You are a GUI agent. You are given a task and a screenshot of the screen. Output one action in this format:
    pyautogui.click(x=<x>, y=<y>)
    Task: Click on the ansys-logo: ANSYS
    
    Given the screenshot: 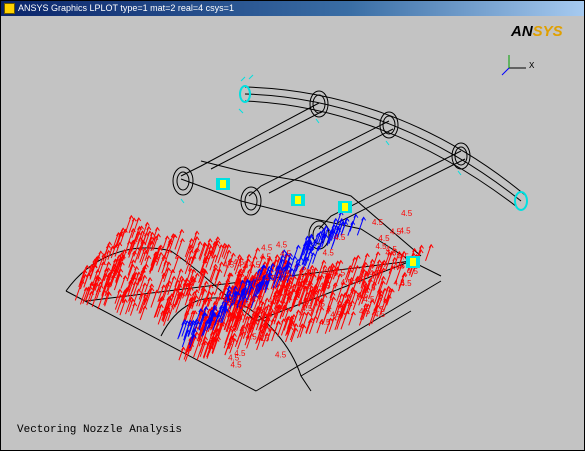 What is the action you would take?
    pyautogui.click(x=537, y=31)
    